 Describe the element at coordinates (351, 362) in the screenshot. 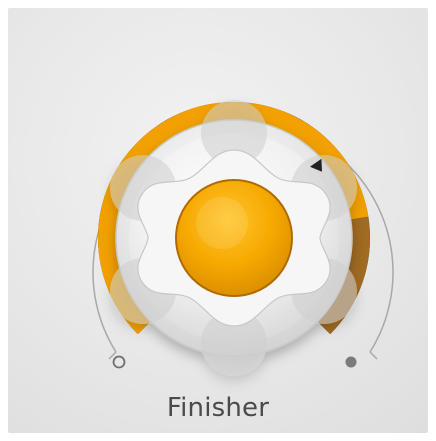

I see `max-marker-icon` at that location.